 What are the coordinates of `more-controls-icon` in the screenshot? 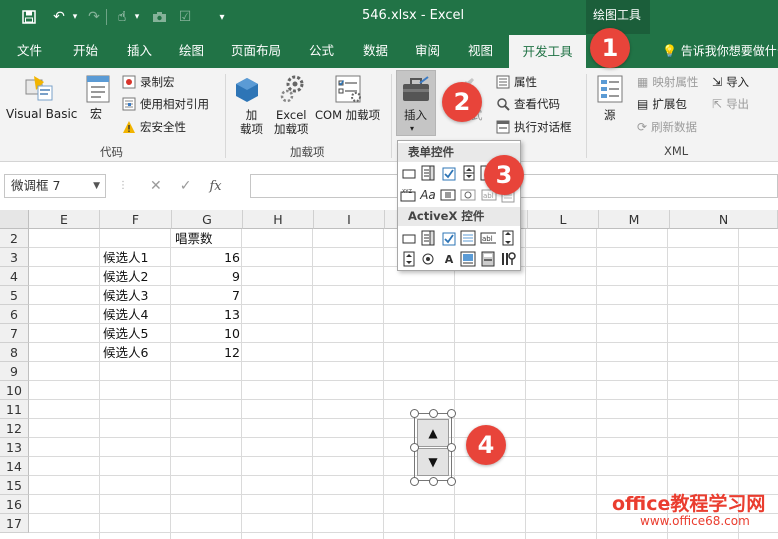 It's located at (508, 259).